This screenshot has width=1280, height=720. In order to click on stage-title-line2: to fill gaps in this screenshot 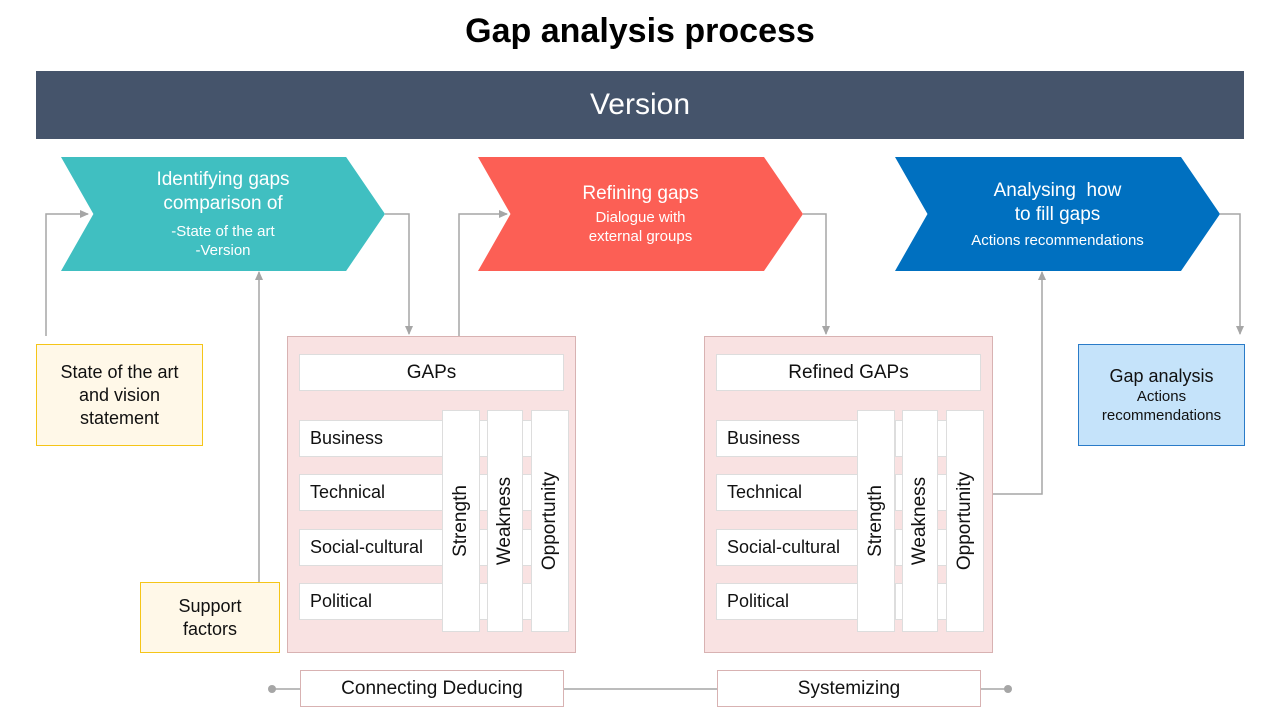, I will do `click(1057, 214)`.